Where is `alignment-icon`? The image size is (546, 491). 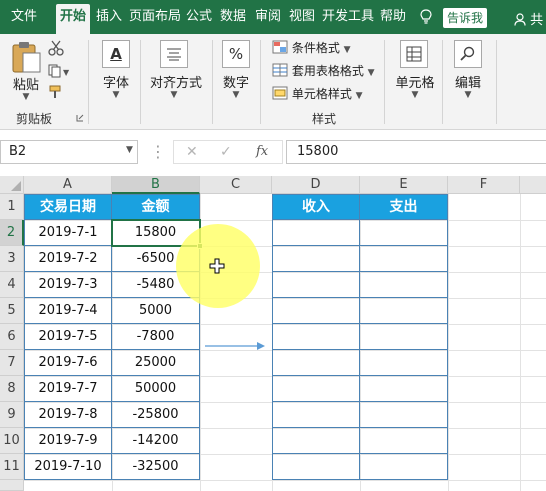 alignment-icon is located at coordinates (174, 54).